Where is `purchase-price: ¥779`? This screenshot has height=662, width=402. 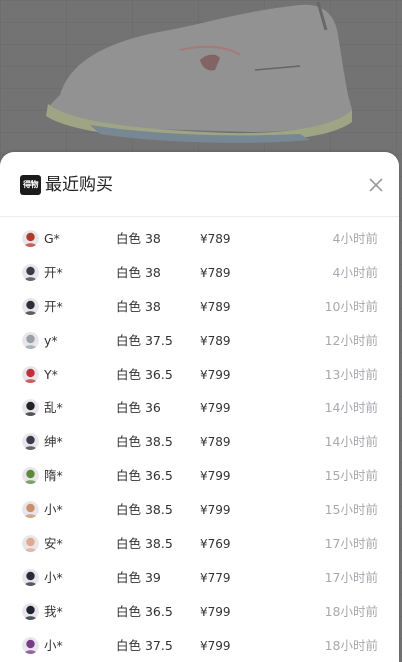
purchase-price: ¥779 is located at coordinates (215, 577).